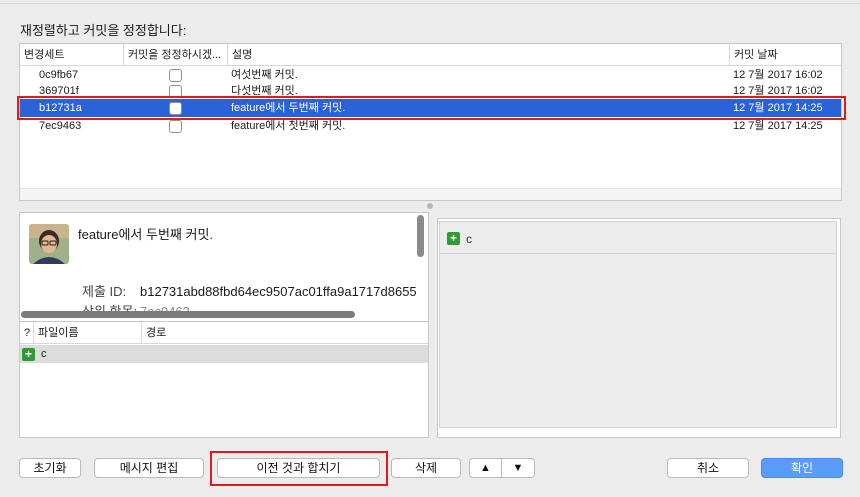  Describe the element at coordinates (72, 55) in the screenshot. I see `column-changeset: 변경세트` at that location.